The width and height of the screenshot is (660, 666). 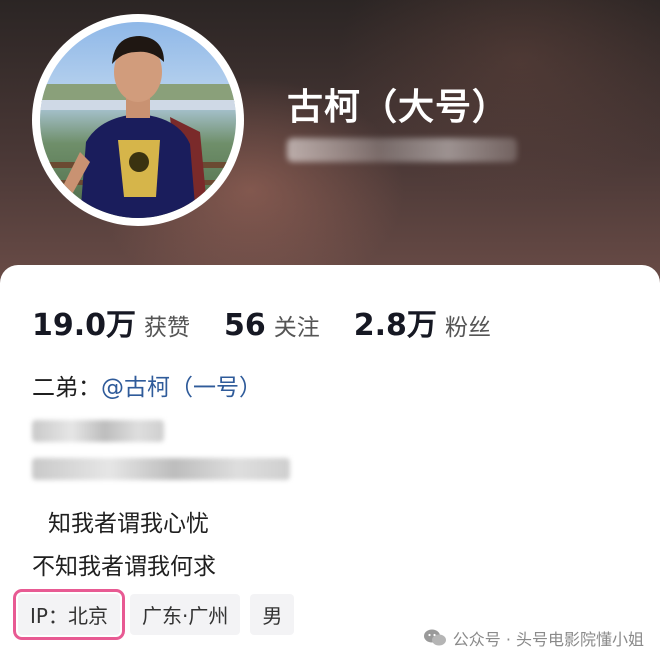 What do you see at coordinates (128, 524) in the screenshot?
I see `bio-text-line-1: 知我者谓我心忧` at bounding box center [128, 524].